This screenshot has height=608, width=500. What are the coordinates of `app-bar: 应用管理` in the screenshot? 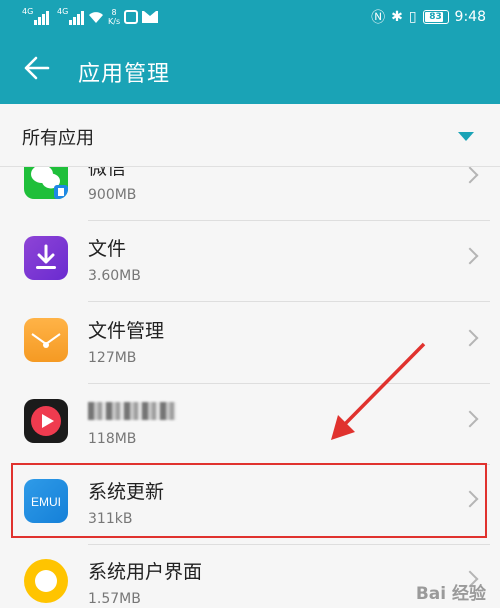 It's located at (250, 69).